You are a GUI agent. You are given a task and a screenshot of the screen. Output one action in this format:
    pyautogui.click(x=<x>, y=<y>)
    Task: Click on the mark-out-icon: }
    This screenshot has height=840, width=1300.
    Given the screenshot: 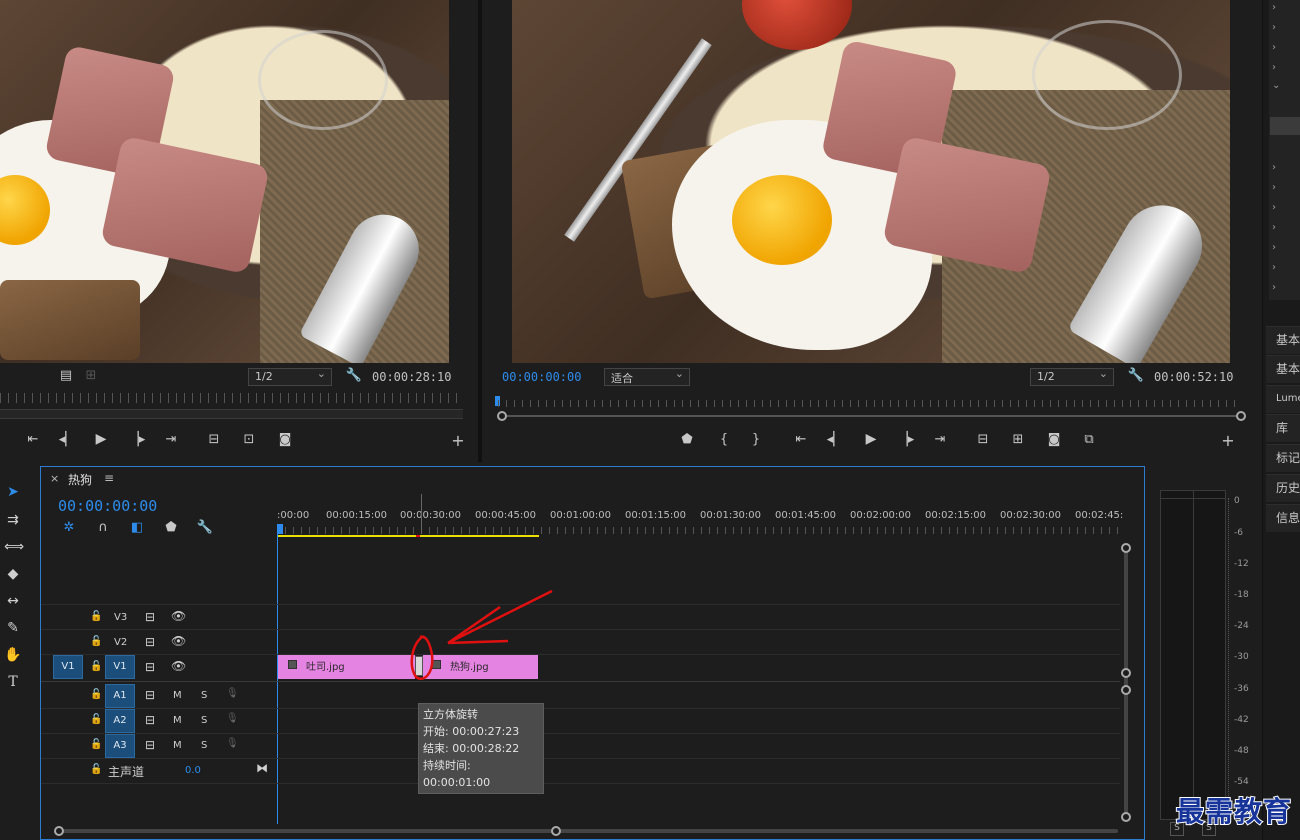 What is the action you would take?
    pyautogui.click(x=756, y=439)
    